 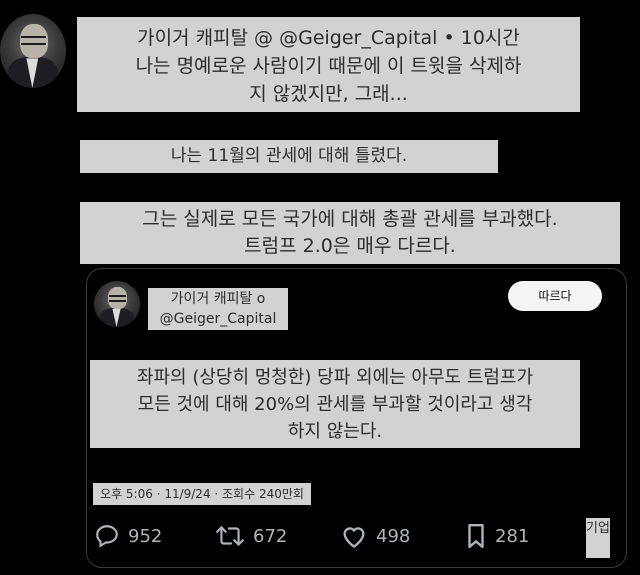 I want to click on bookmark-icon, so click(x=476, y=536).